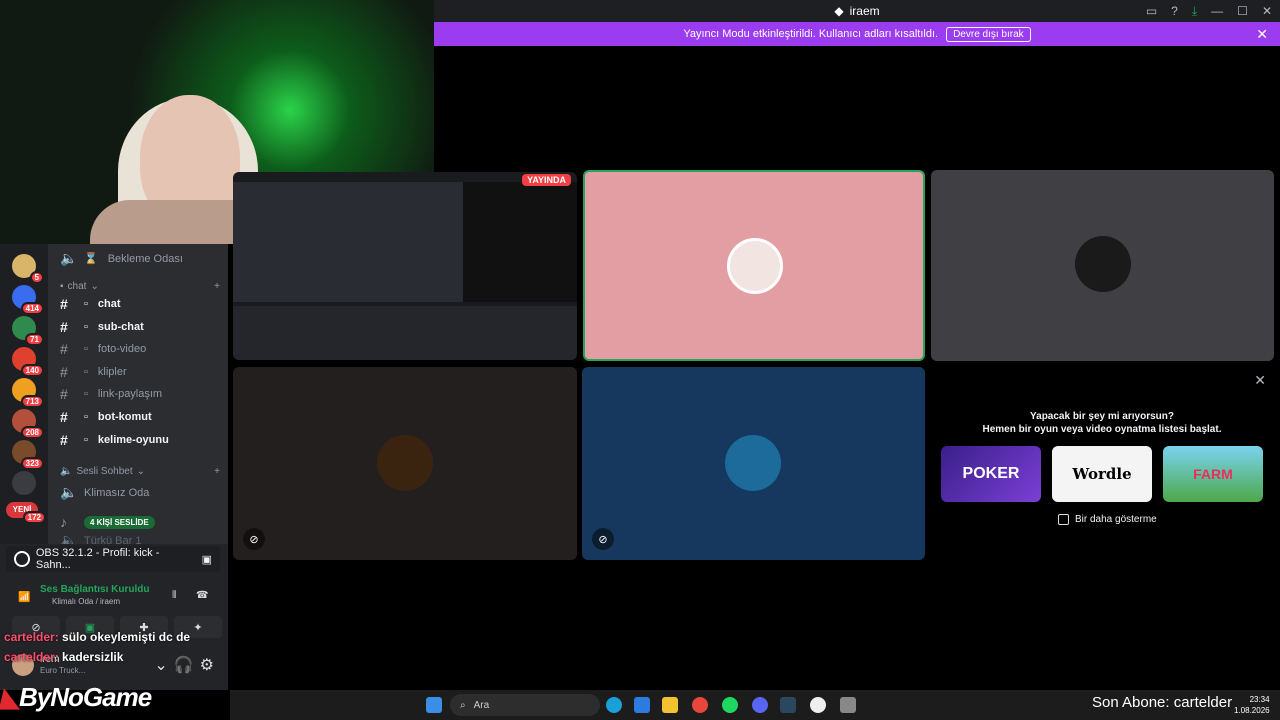 The width and height of the screenshot is (1280, 720). What do you see at coordinates (28, 331) in the screenshot?
I see `server-icon: 71` at bounding box center [28, 331].